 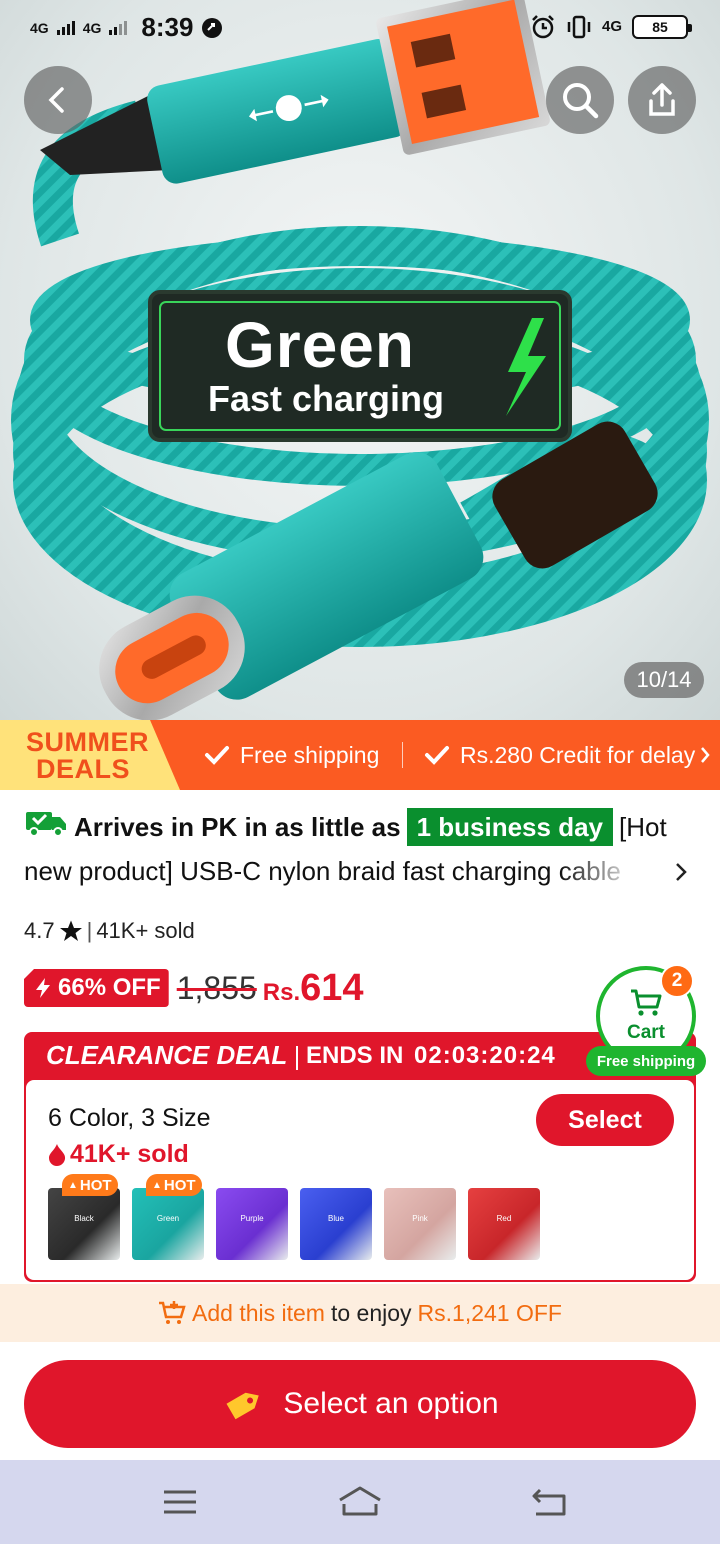 What do you see at coordinates (355, 1055) in the screenshot?
I see `deal-ends-label: ENDS IN` at bounding box center [355, 1055].